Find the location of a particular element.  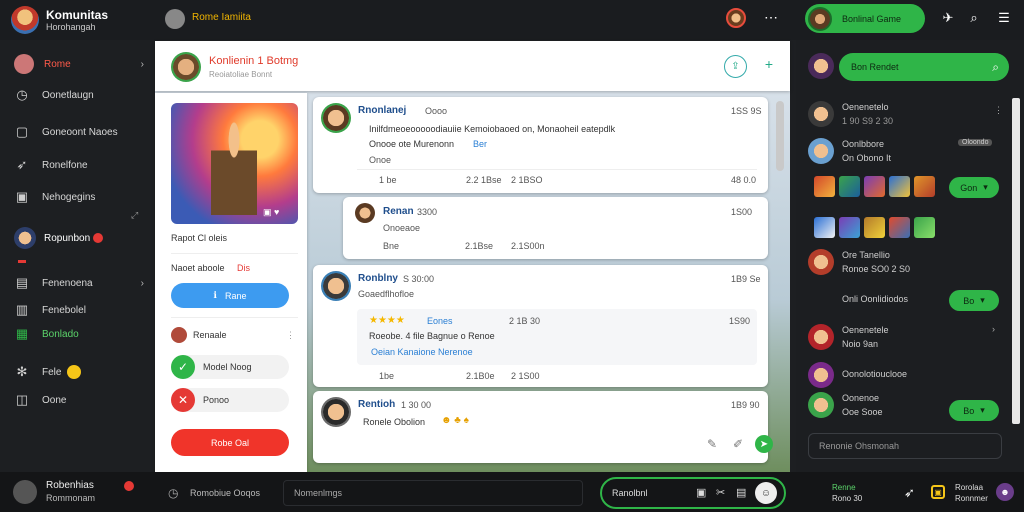

contact-row: Oenenetele Noio 9an › is located at coordinates (908, 339).